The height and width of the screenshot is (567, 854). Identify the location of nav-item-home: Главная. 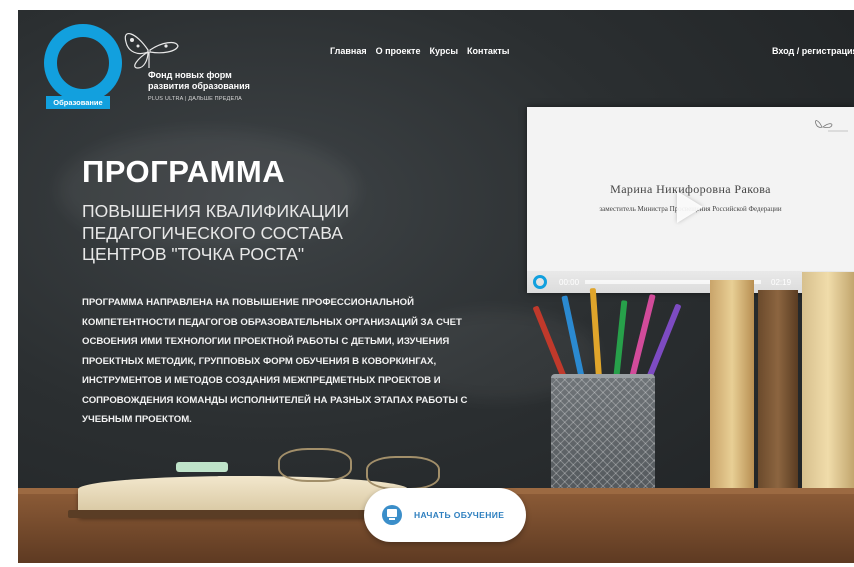
(348, 51).